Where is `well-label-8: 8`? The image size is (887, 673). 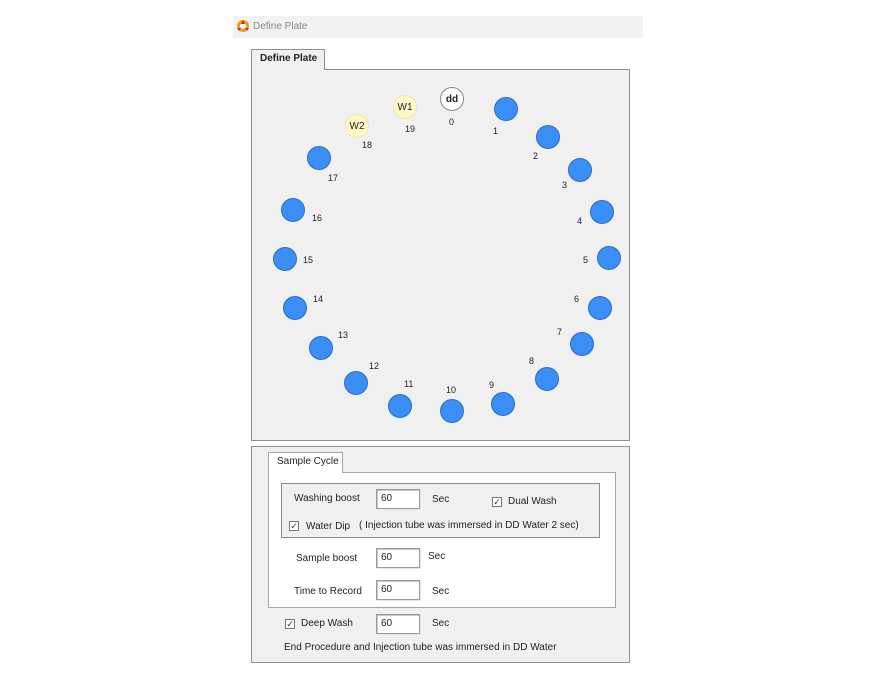
well-label-8: 8 is located at coordinates (532, 361).